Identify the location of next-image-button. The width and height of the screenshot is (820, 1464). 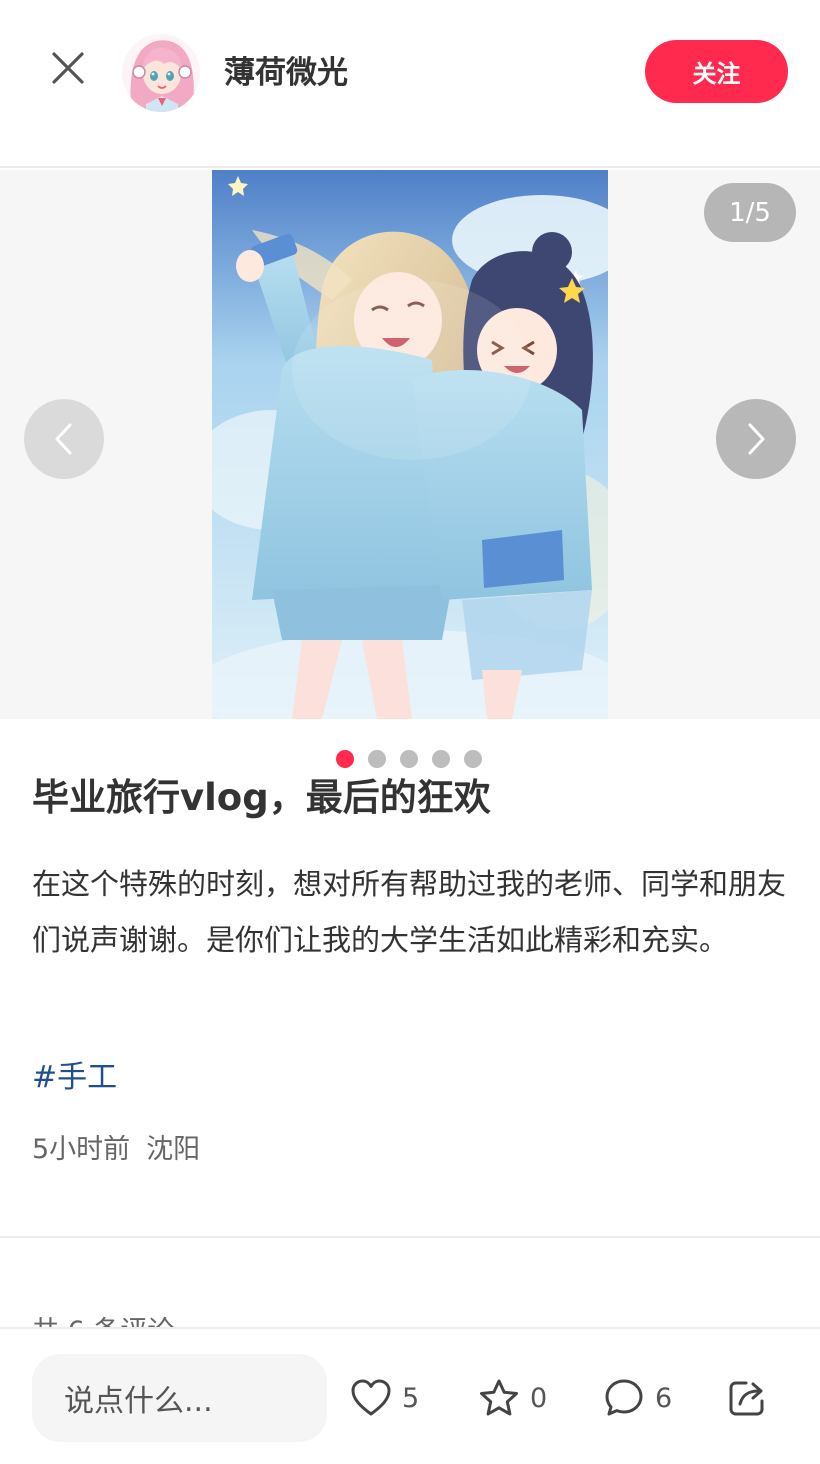
(756, 439).